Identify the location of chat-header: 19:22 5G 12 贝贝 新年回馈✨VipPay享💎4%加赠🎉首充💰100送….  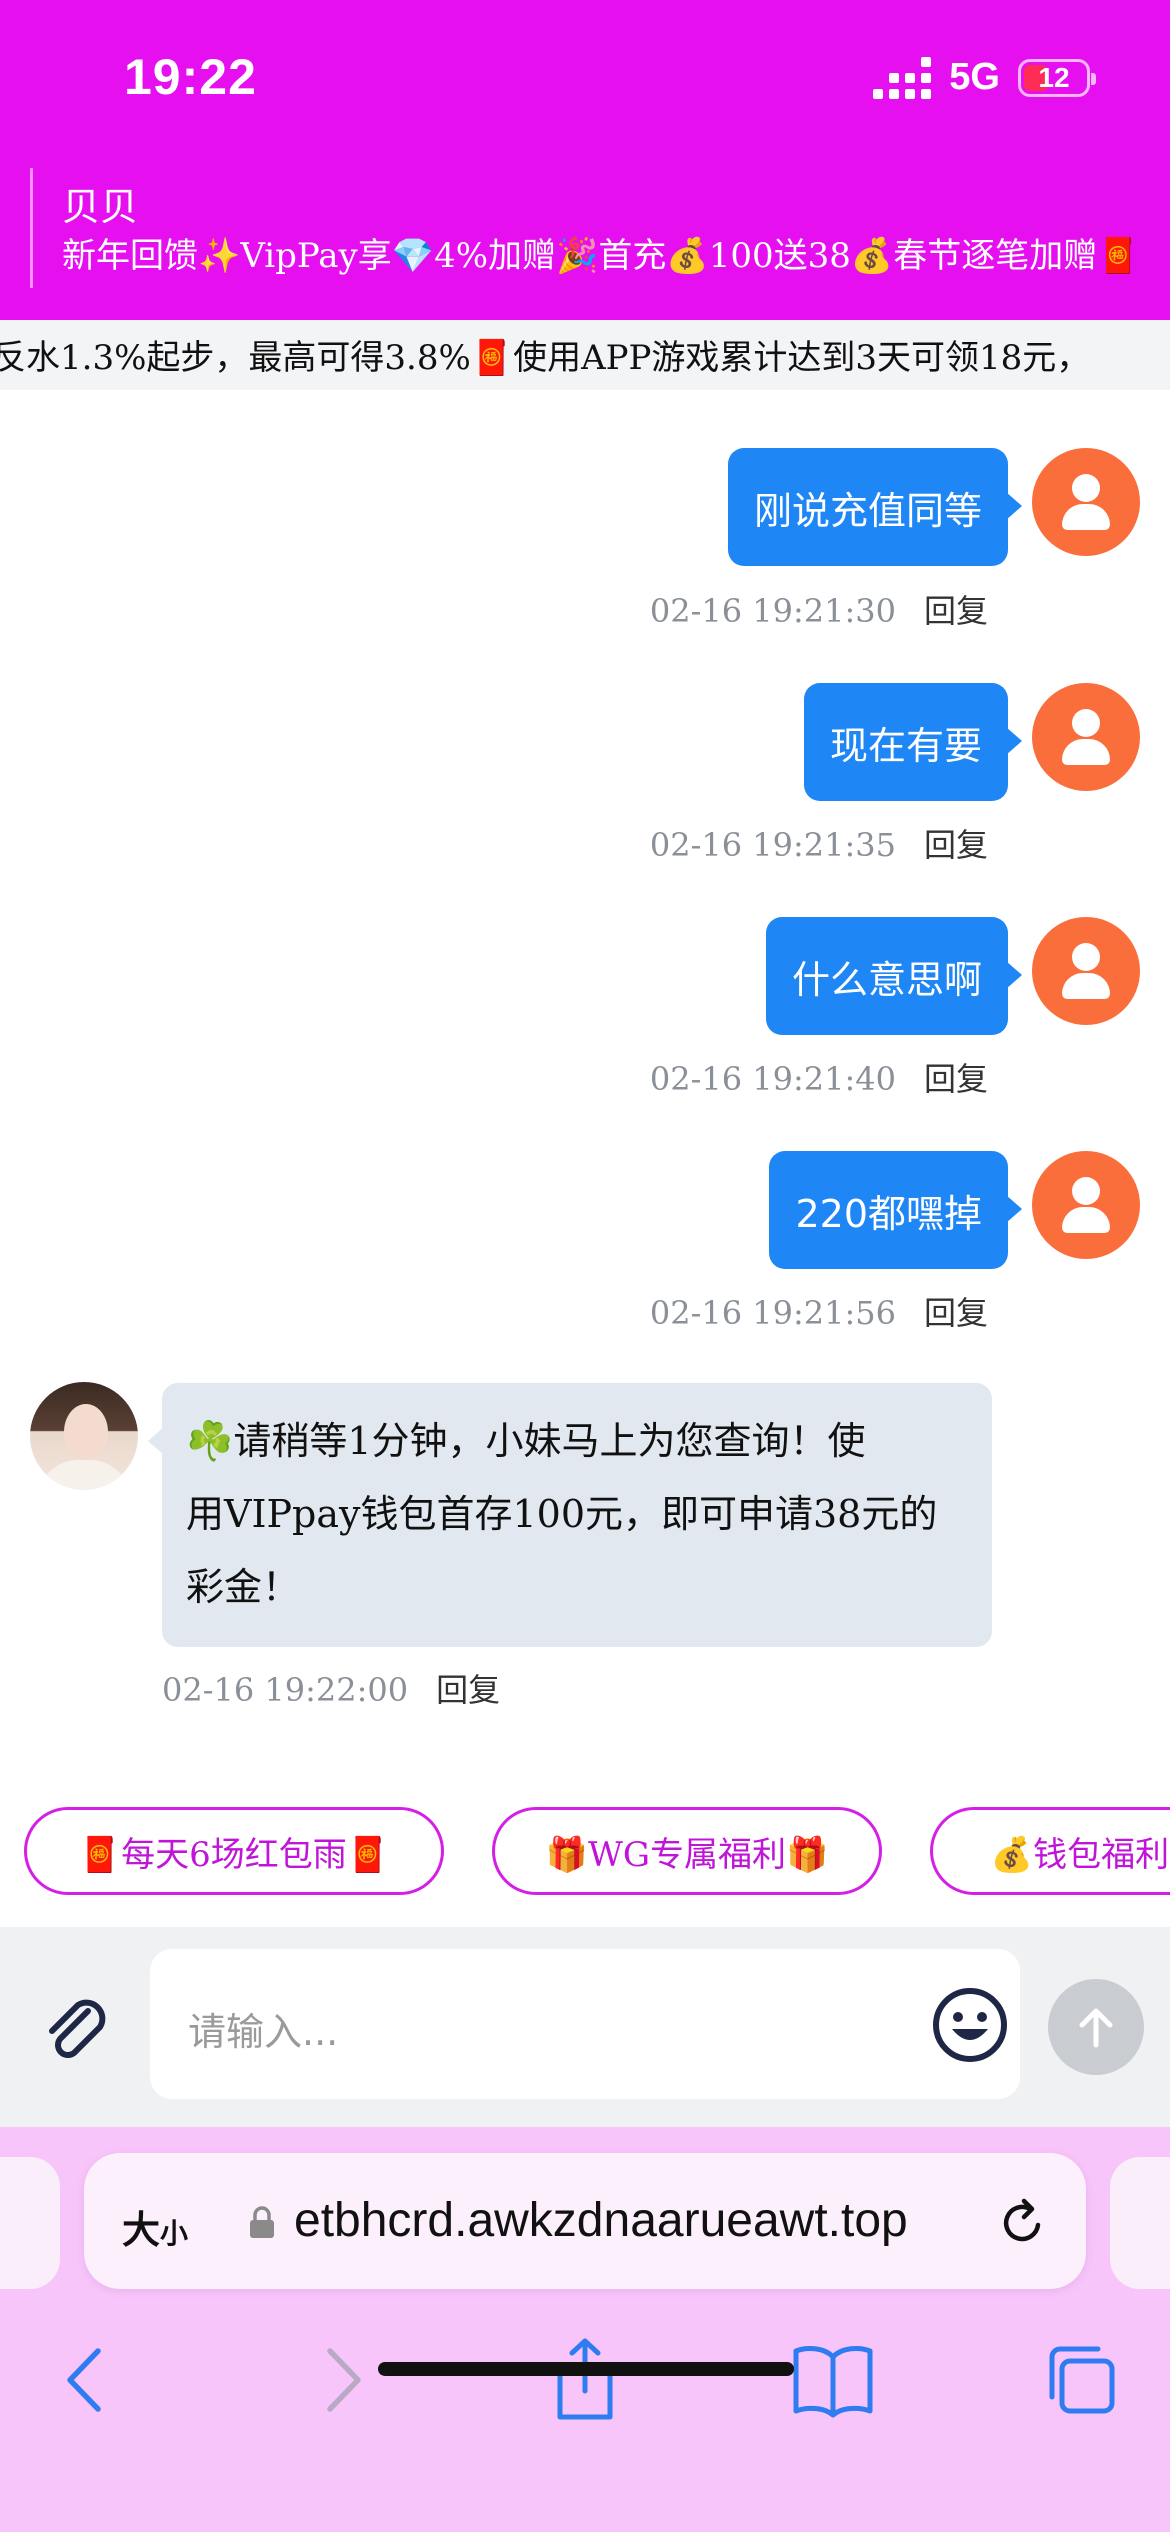
(585, 160).